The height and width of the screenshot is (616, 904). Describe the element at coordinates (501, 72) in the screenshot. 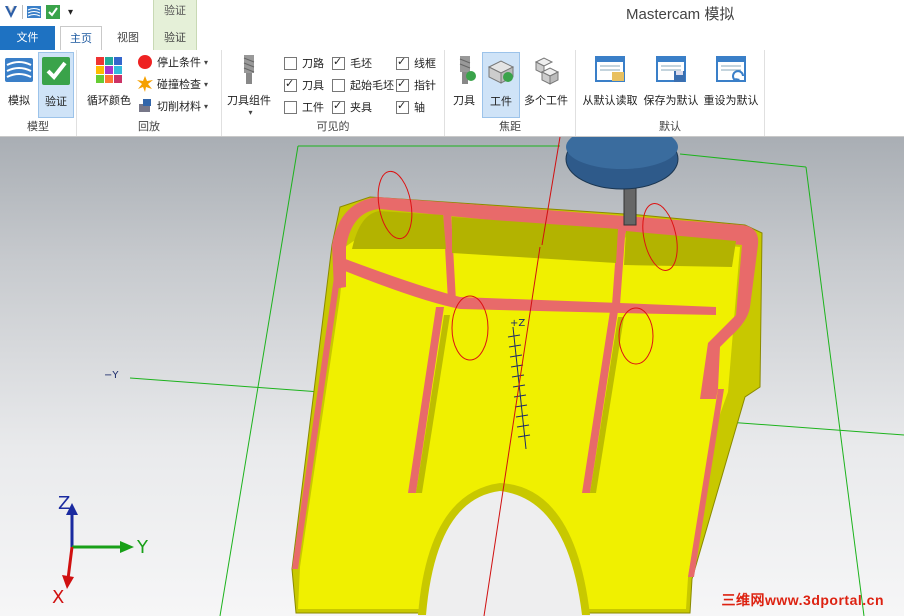

I see `workpiece-icon` at that location.